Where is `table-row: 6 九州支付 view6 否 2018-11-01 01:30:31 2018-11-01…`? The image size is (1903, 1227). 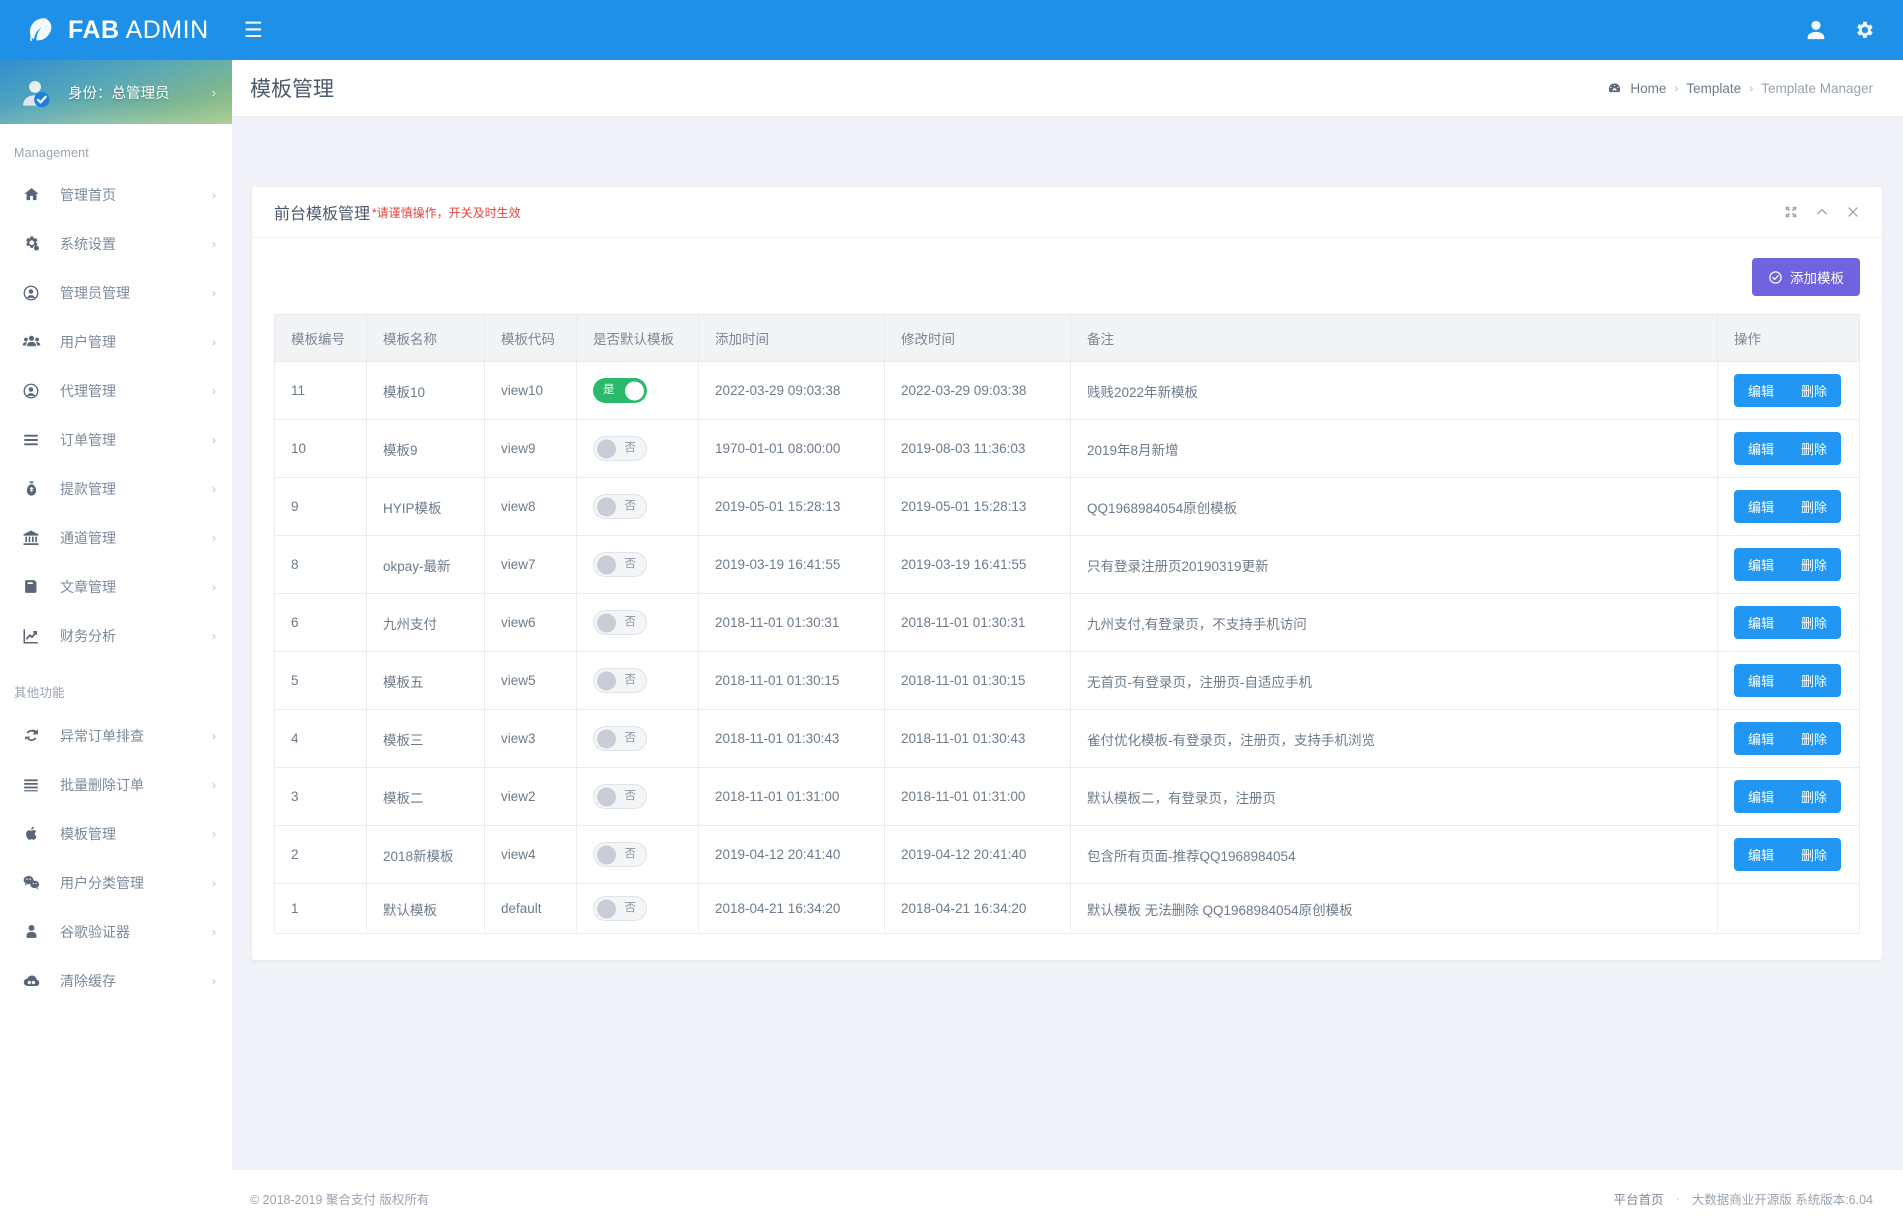
table-row: 6 九州支付 view6 否 2018-11-01 01:30:31 2018-11-01… is located at coordinates (1067, 622).